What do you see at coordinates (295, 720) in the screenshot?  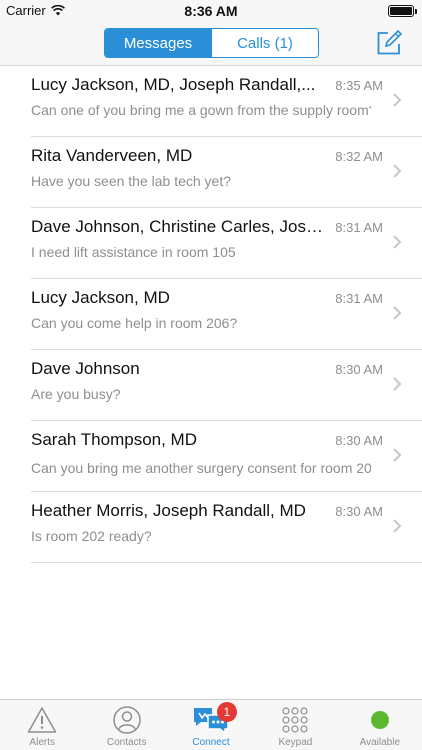 I see `keypad-icon` at bounding box center [295, 720].